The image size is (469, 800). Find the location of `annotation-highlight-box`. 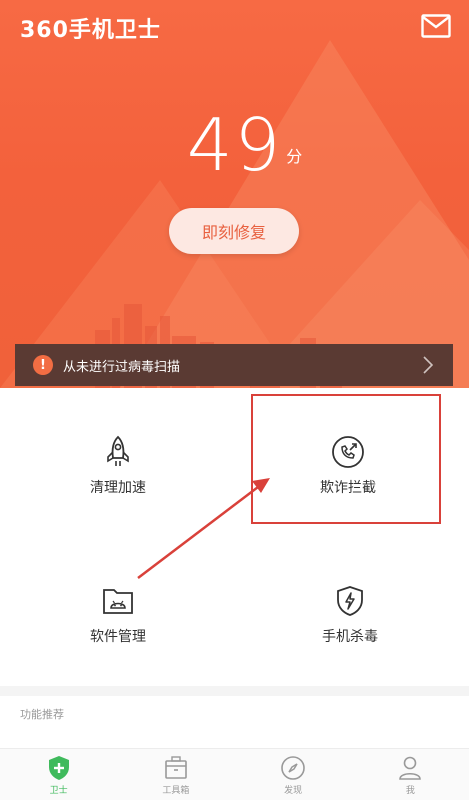

annotation-highlight-box is located at coordinates (346, 459).